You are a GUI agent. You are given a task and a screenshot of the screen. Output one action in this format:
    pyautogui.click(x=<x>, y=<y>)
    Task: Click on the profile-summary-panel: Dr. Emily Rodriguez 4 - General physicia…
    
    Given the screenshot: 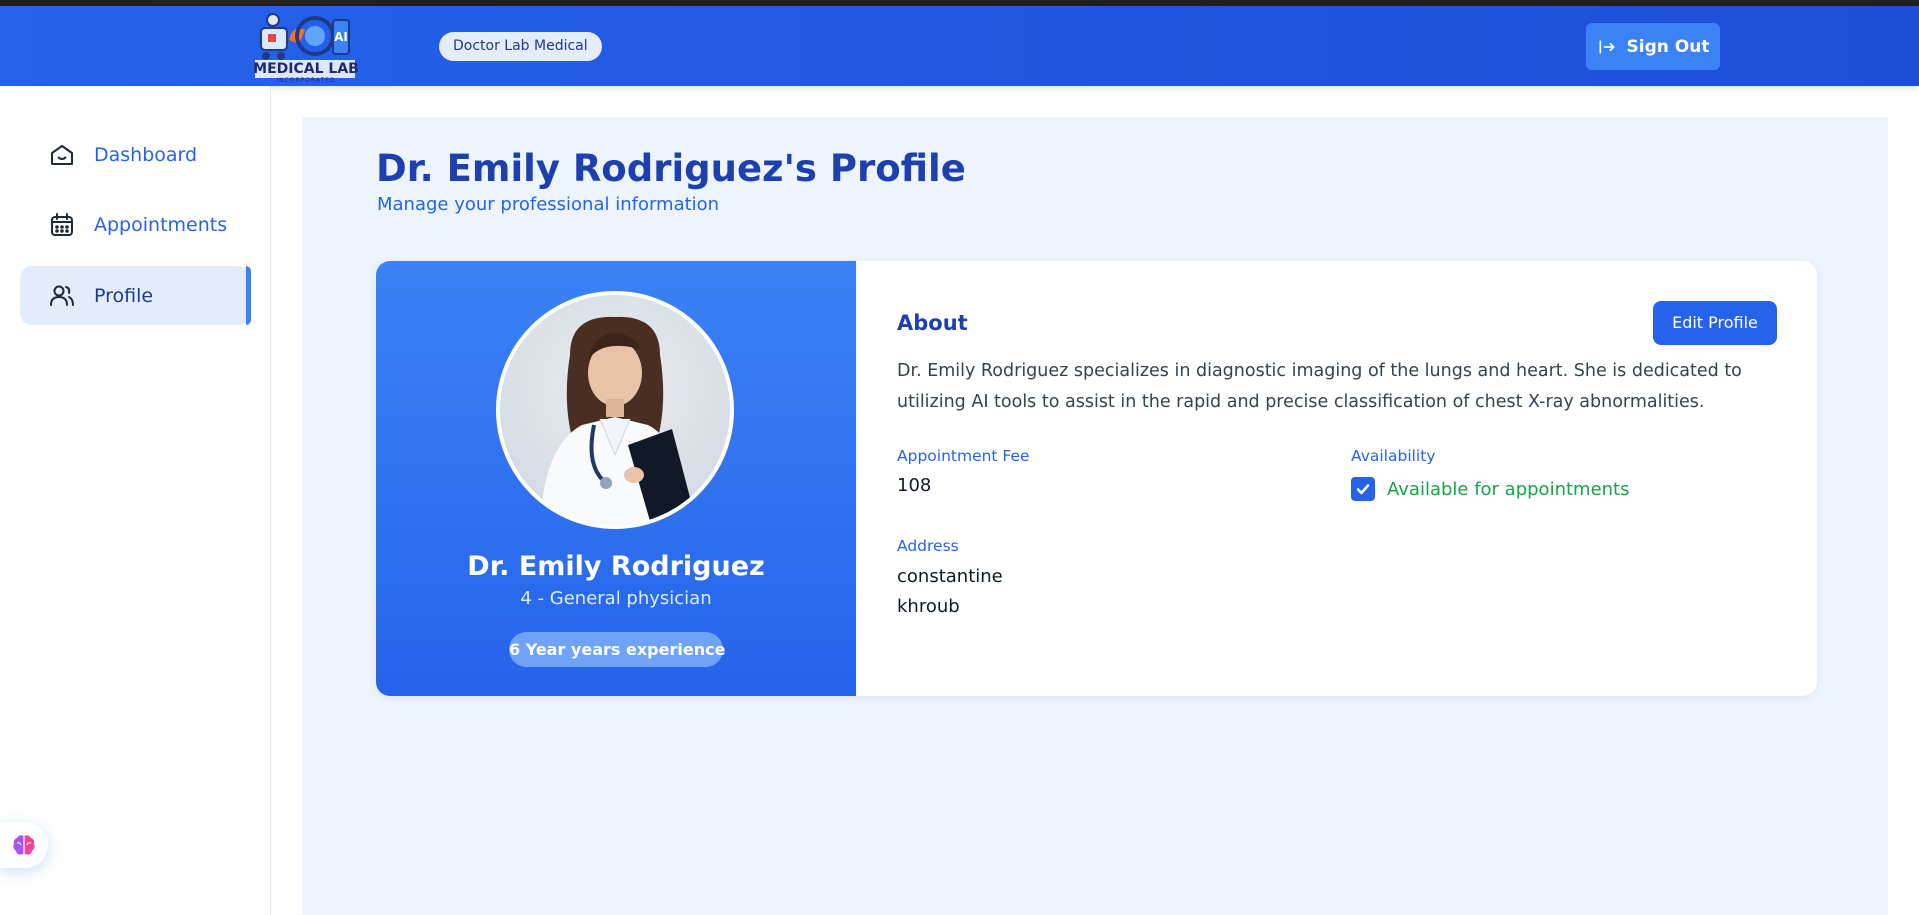 What is the action you would take?
    pyautogui.click(x=616, y=478)
    